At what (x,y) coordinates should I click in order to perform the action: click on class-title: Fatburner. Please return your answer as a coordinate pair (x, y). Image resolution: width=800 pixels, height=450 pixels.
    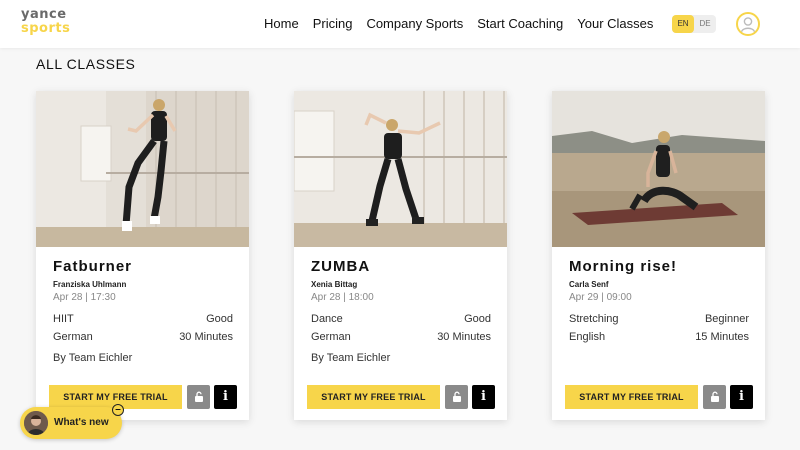
    Looking at the image, I should click on (93, 266).